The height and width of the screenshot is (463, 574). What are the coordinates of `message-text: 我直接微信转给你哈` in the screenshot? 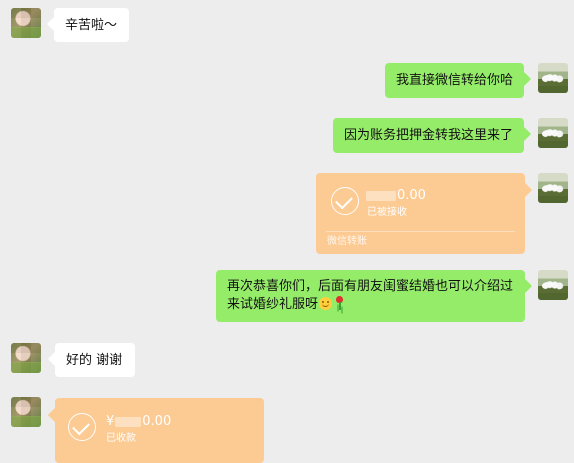 It's located at (455, 80).